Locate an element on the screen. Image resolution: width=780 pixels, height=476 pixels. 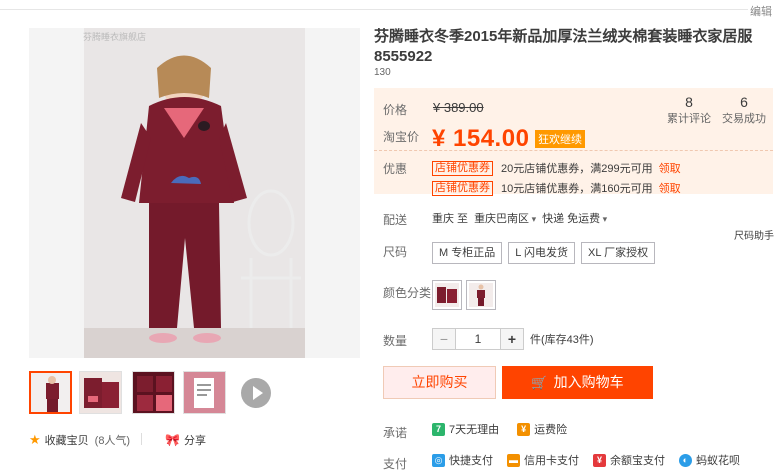
favorite-label: 收藏宝贝 is located at coordinates (66, 441).